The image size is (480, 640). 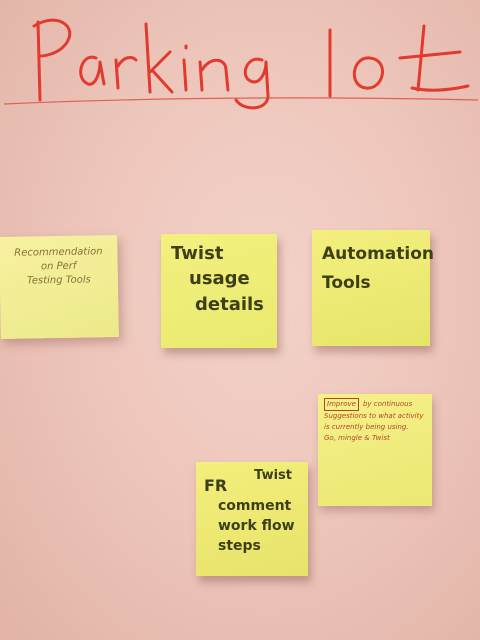 What do you see at coordinates (58, 252) in the screenshot?
I see `note-text-line: Recommendation` at bounding box center [58, 252].